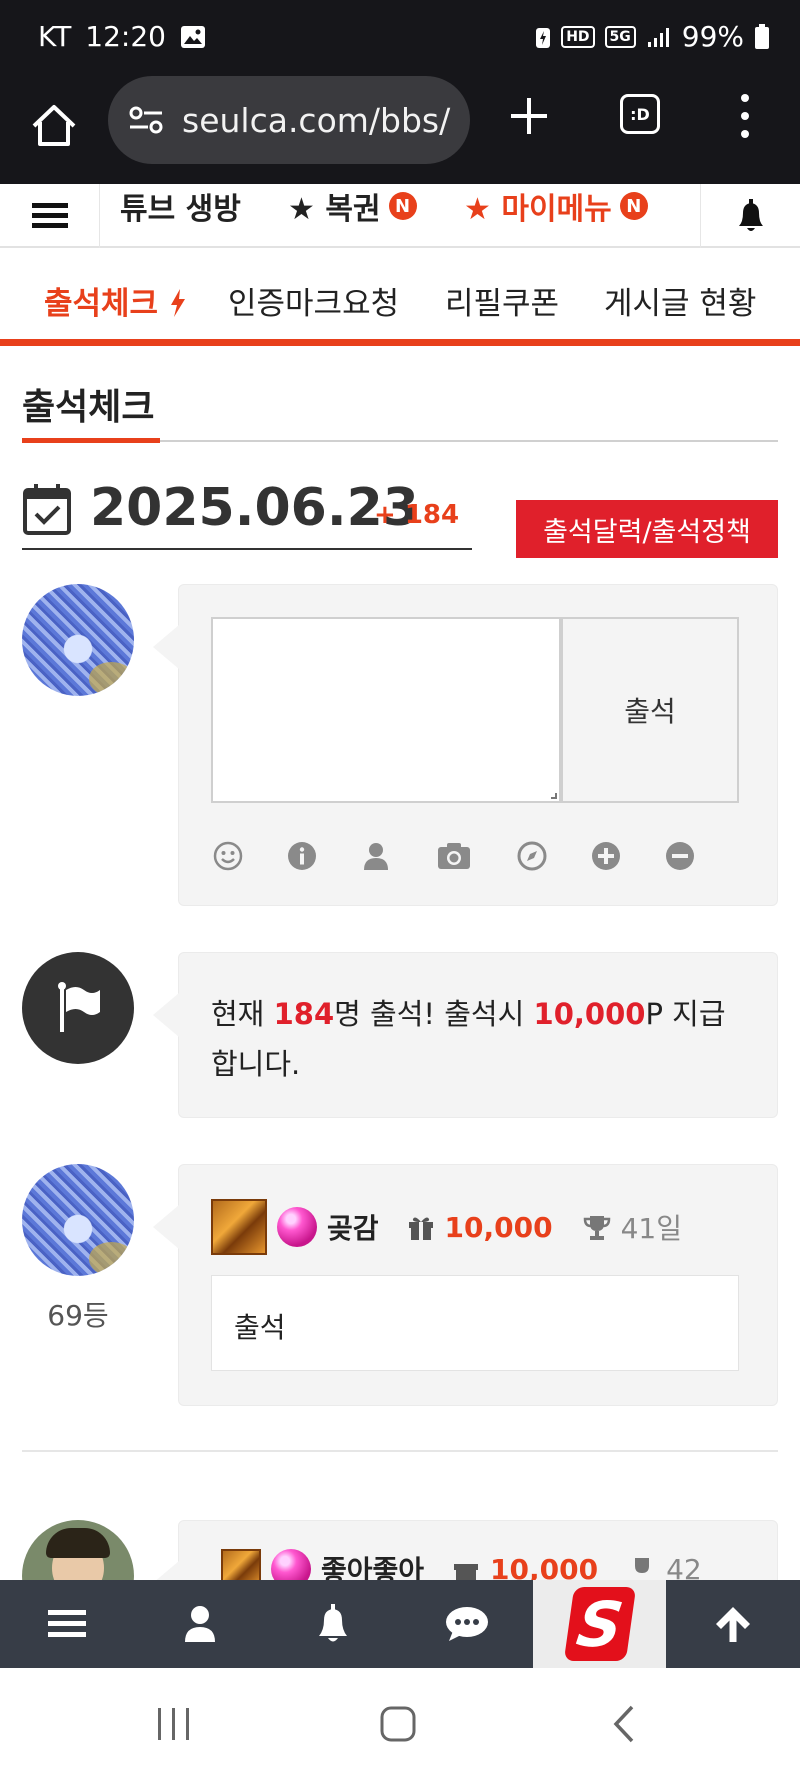 The image size is (800, 1778). I want to click on hamburger-menu-button, so click(50, 216).